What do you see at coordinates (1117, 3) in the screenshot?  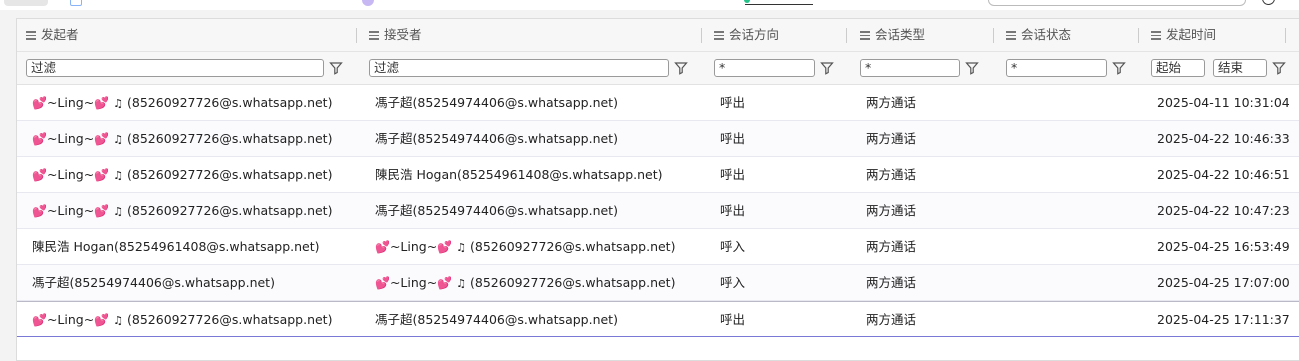 I see `search-input` at bounding box center [1117, 3].